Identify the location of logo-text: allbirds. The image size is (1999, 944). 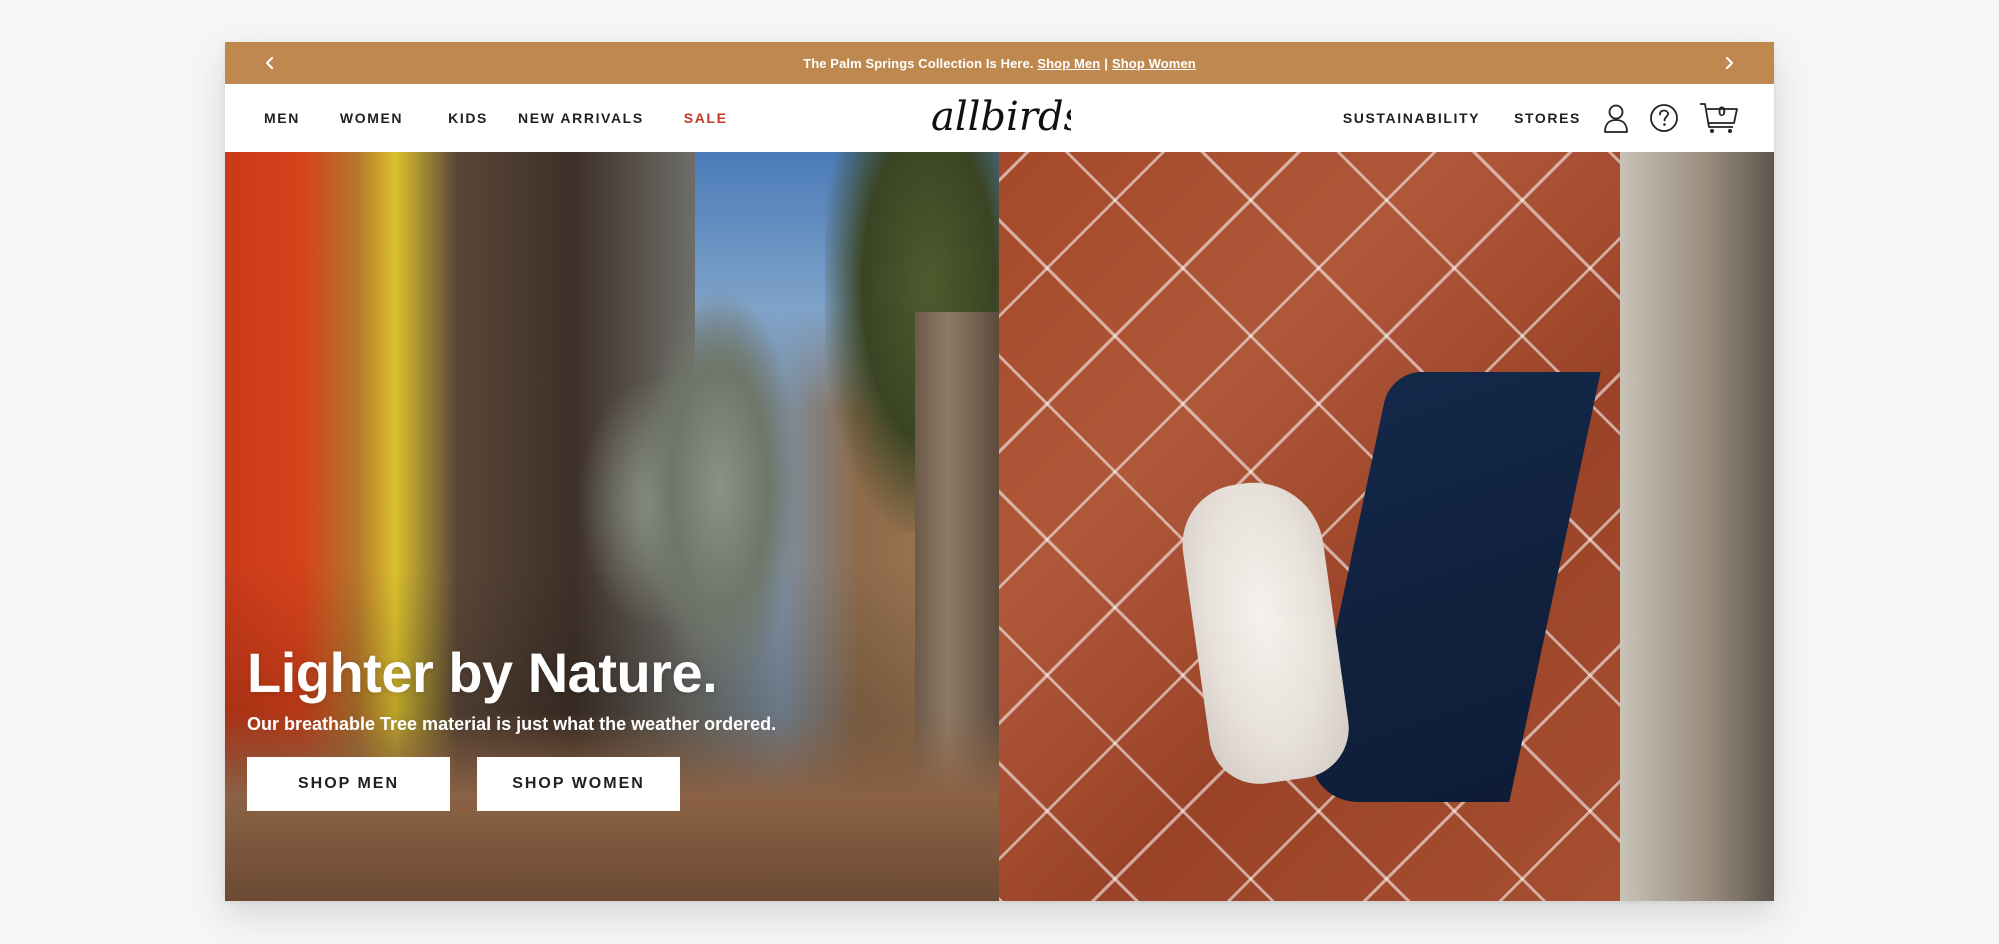
(1001, 117).